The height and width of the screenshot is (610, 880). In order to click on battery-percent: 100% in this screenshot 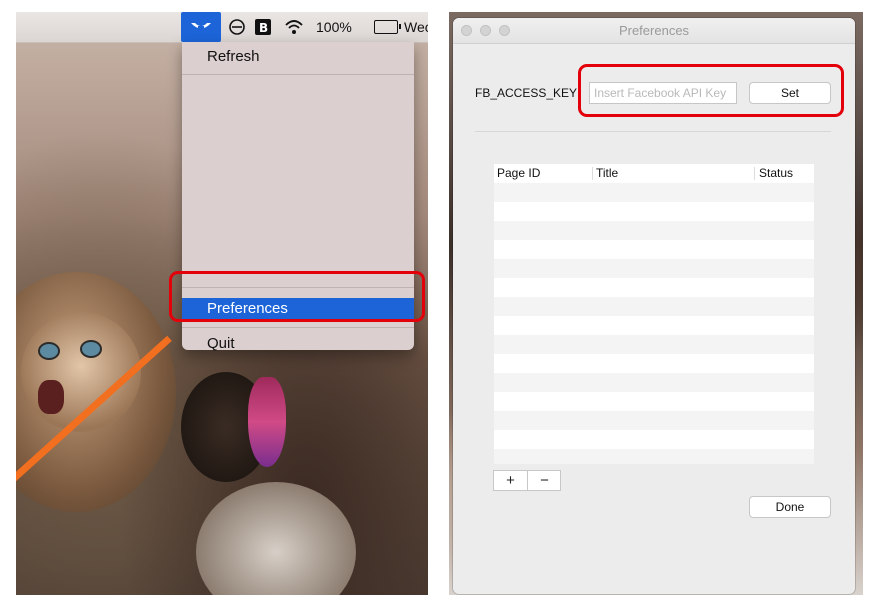, I will do `click(334, 27)`.